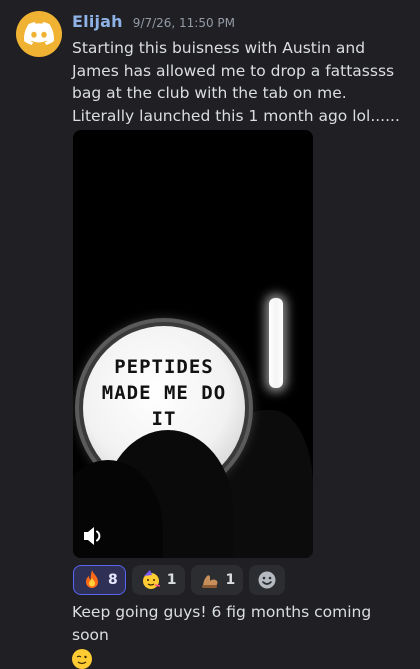 Image resolution: width=420 pixels, height=669 pixels. What do you see at coordinates (164, 367) in the screenshot?
I see `sign-line-1: PEPTIDES` at bounding box center [164, 367].